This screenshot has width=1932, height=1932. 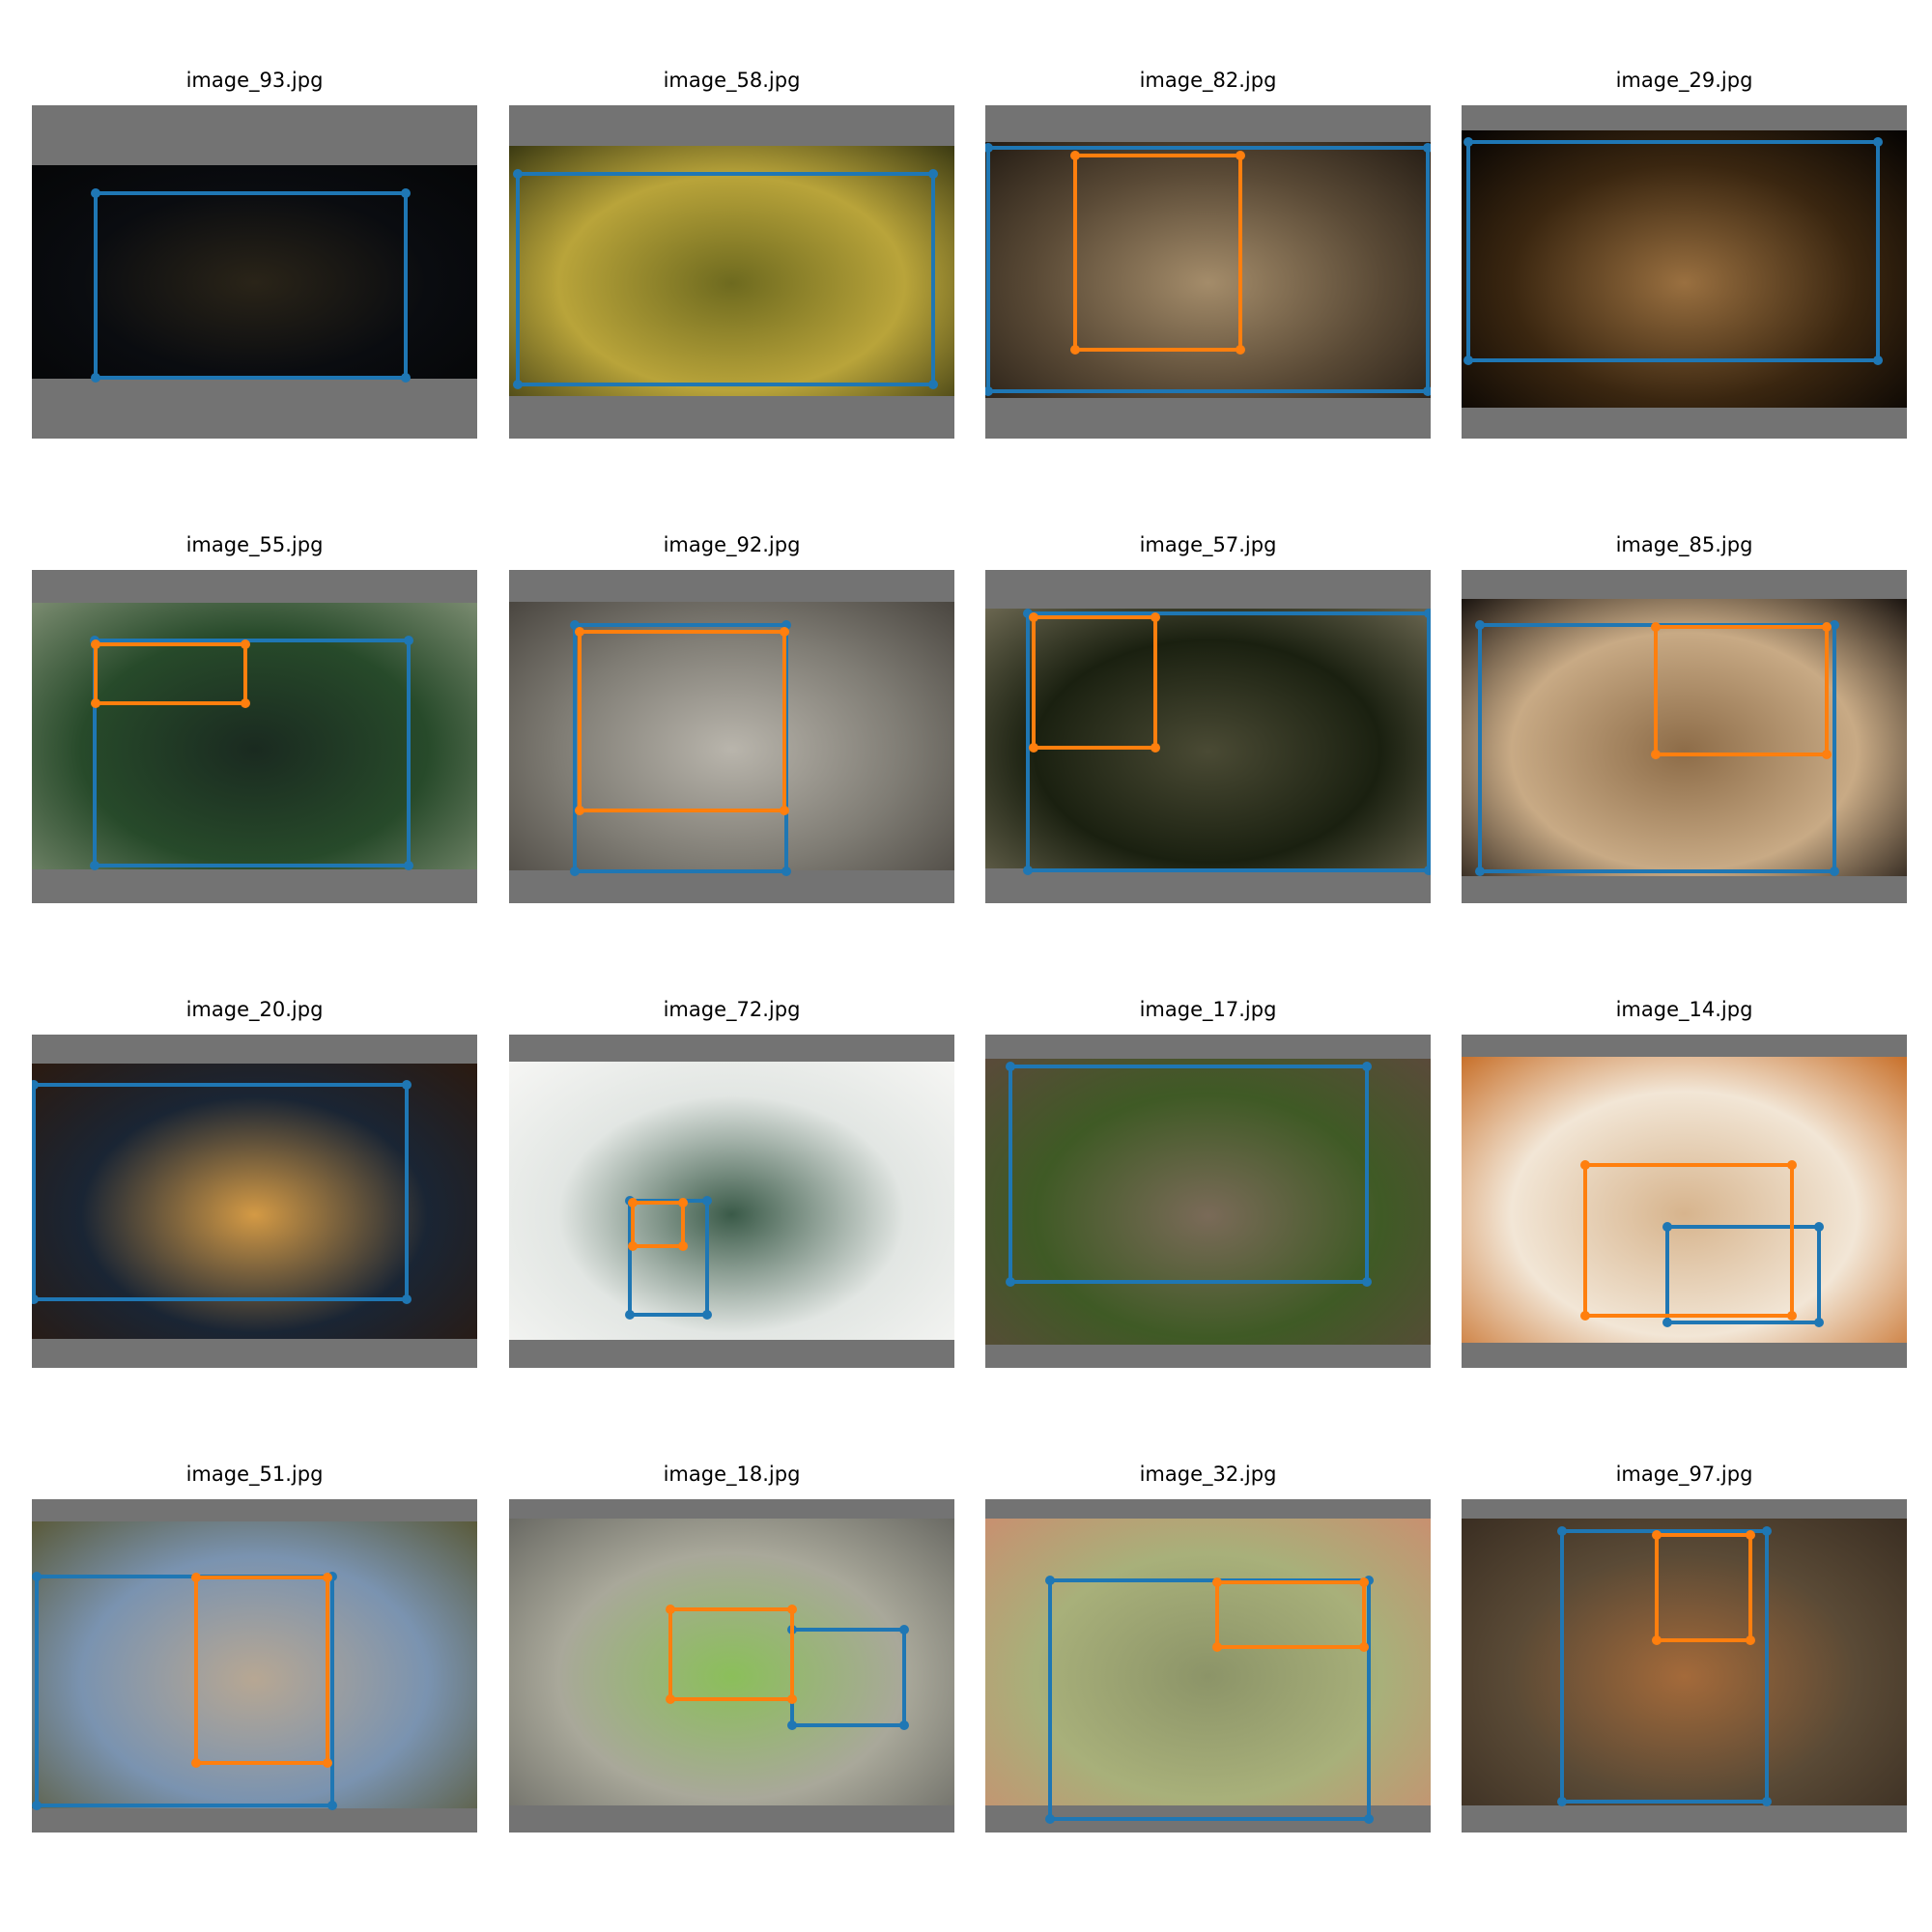 What do you see at coordinates (1684, 1647) in the screenshot?
I see `image-tile: image_97.jpg` at bounding box center [1684, 1647].